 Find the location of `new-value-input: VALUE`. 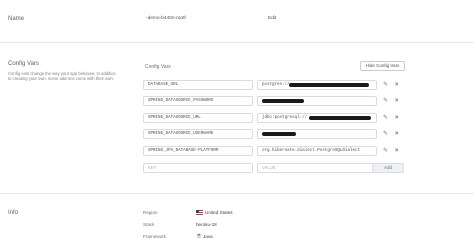

new-value-input: VALUE is located at coordinates (317, 168).